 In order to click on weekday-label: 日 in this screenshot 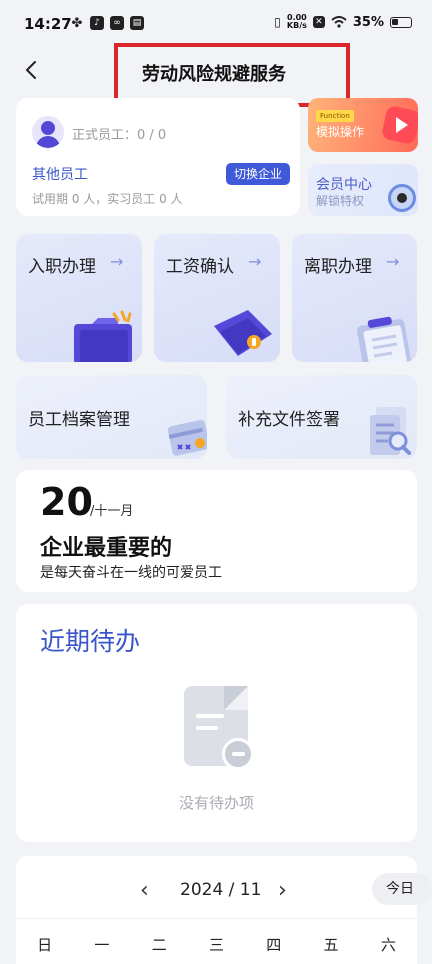, I will do `click(45, 945)`.